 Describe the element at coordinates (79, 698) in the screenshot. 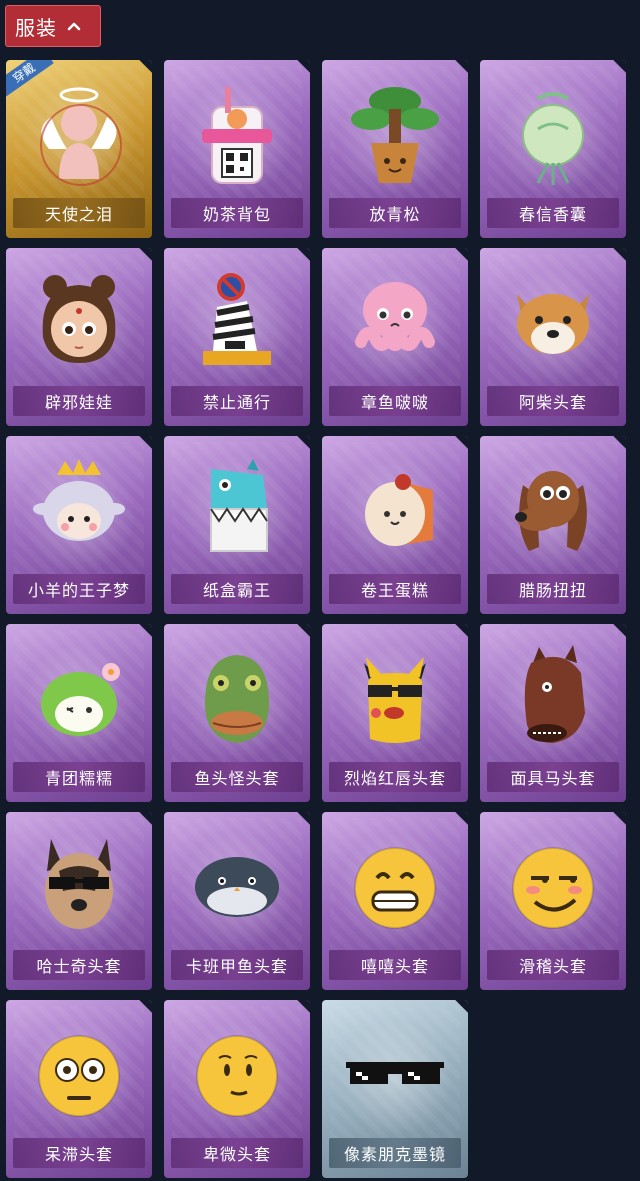

I see `green-dumpling-icon` at that location.